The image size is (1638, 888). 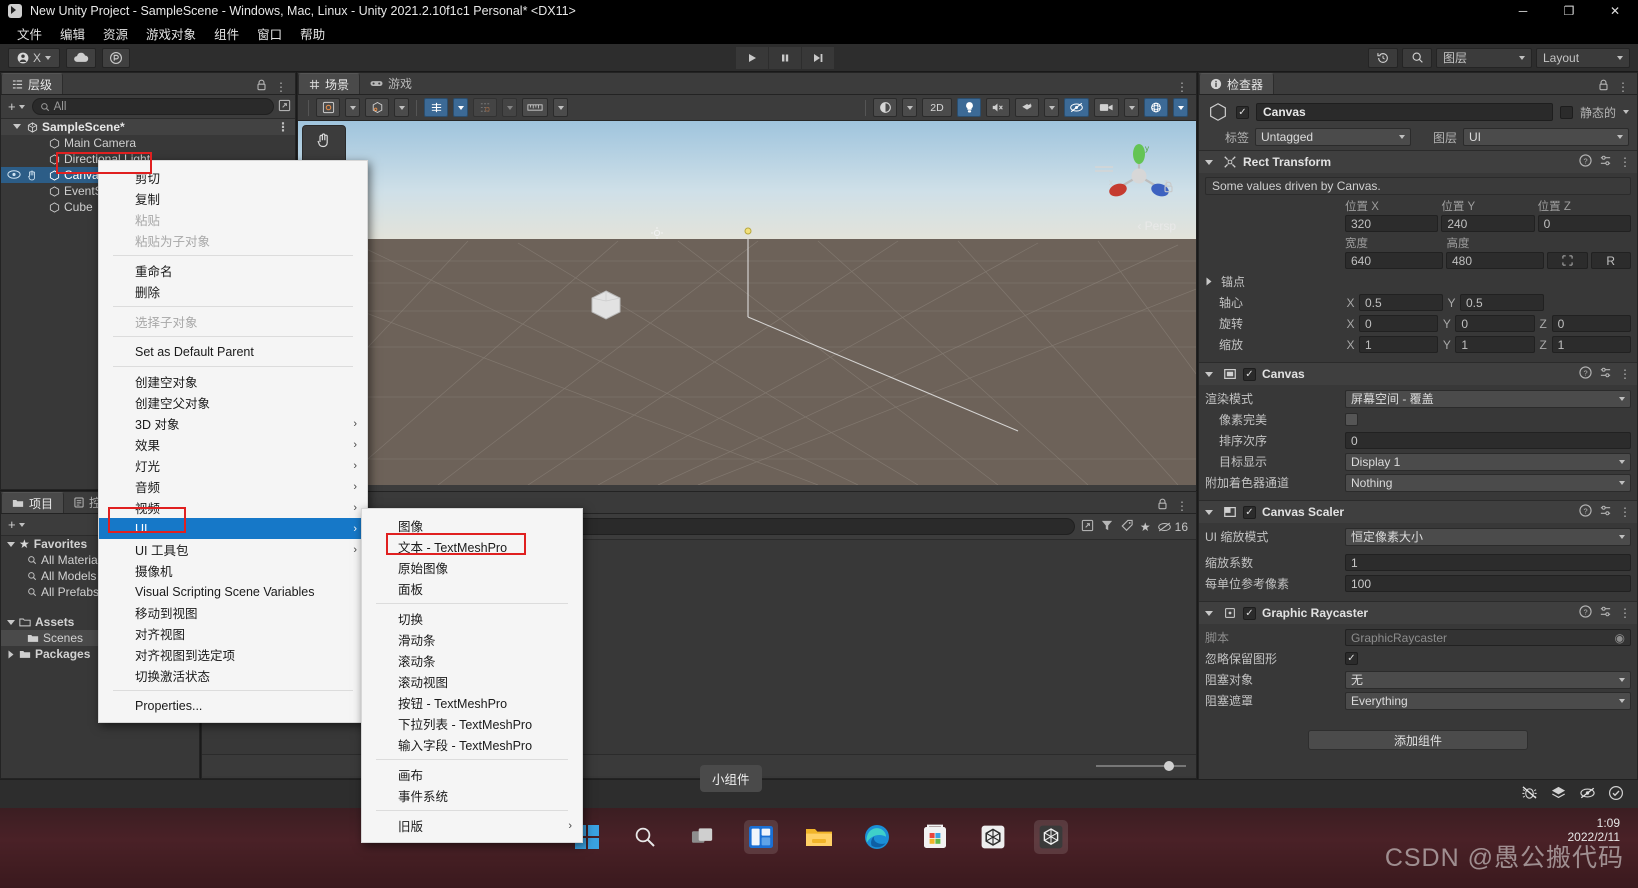 What do you see at coordinates (1351, 419) in the screenshot?
I see `pixel-perfect-checkbox` at bounding box center [1351, 419].